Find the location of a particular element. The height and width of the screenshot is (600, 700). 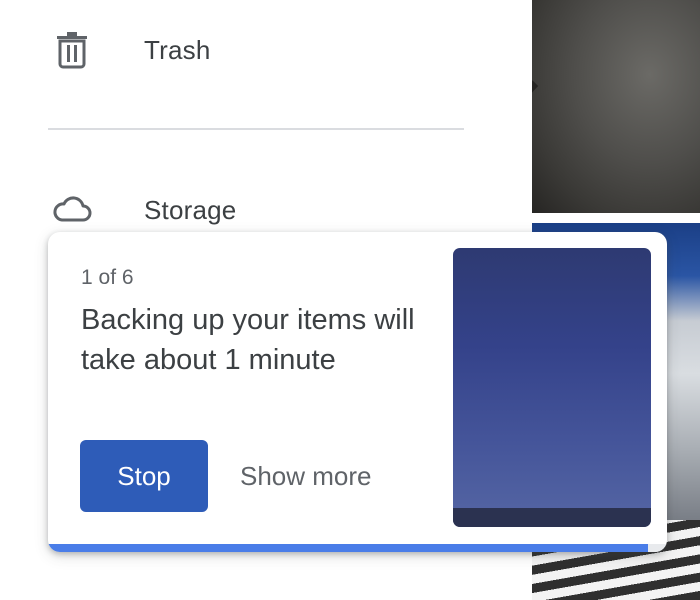

sidebar-item-trash: Trash is located at coordinates (260, 50).